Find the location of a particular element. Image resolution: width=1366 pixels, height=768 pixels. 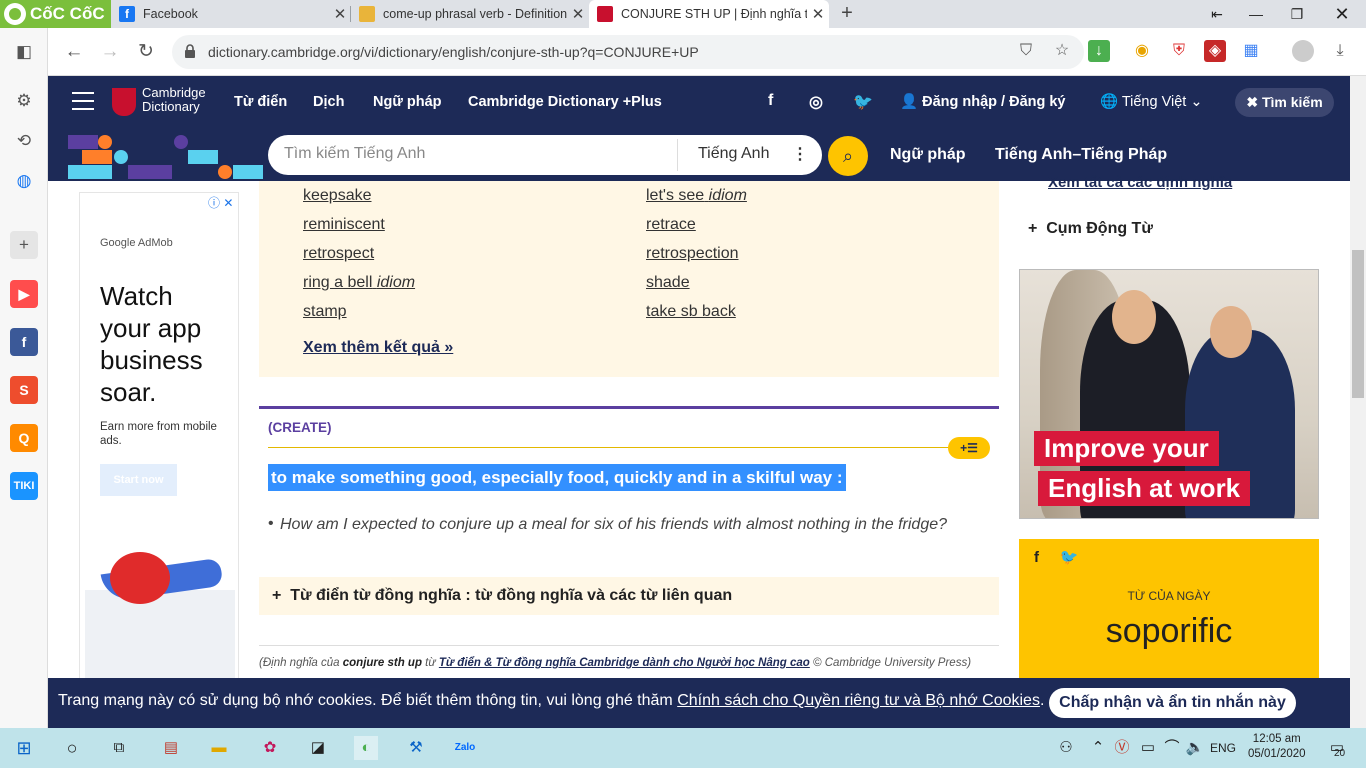

close-window-button: ✕ is located at coordinates (1342, 14).